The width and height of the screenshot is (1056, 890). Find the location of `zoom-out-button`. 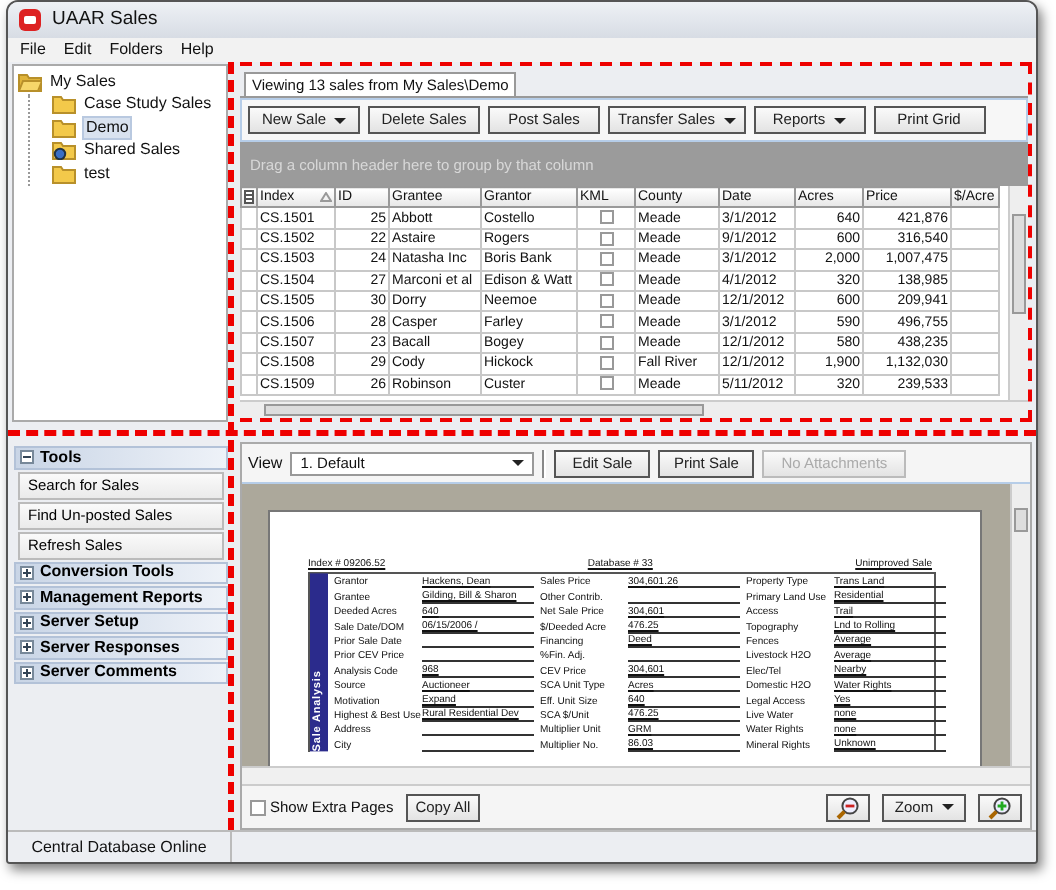

zoom-out-button is located at coordinates (848, 807).